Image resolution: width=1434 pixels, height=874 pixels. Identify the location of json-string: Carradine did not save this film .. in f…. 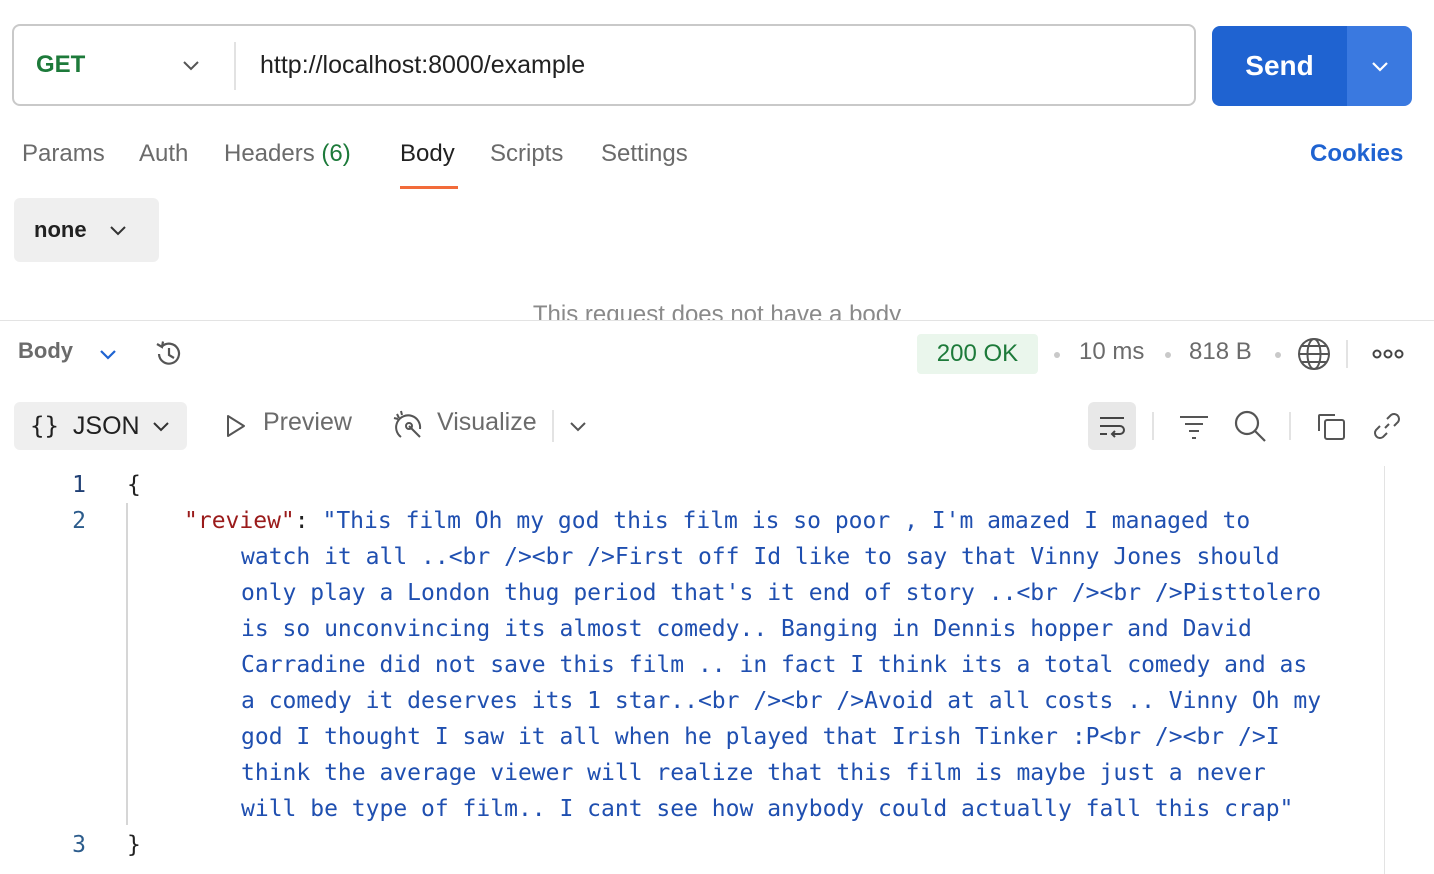
(774, 665).